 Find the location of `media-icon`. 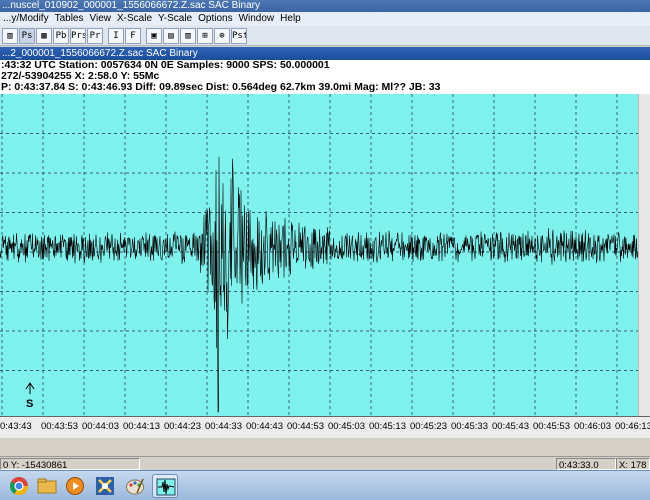

media-icon is located at coordinates (75, 487).